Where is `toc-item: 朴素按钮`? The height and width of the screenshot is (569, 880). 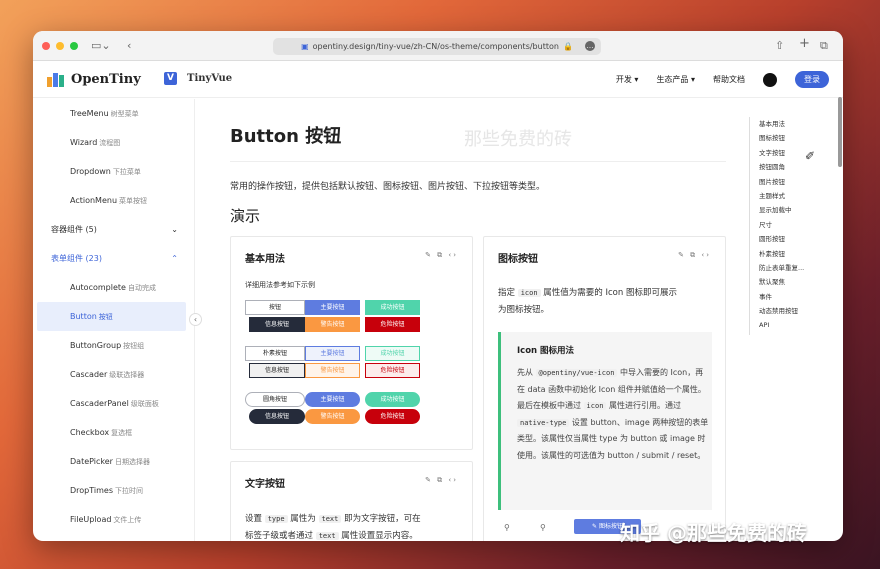 toc-item: 朴素按钮 is located at coordinates (794, 254).